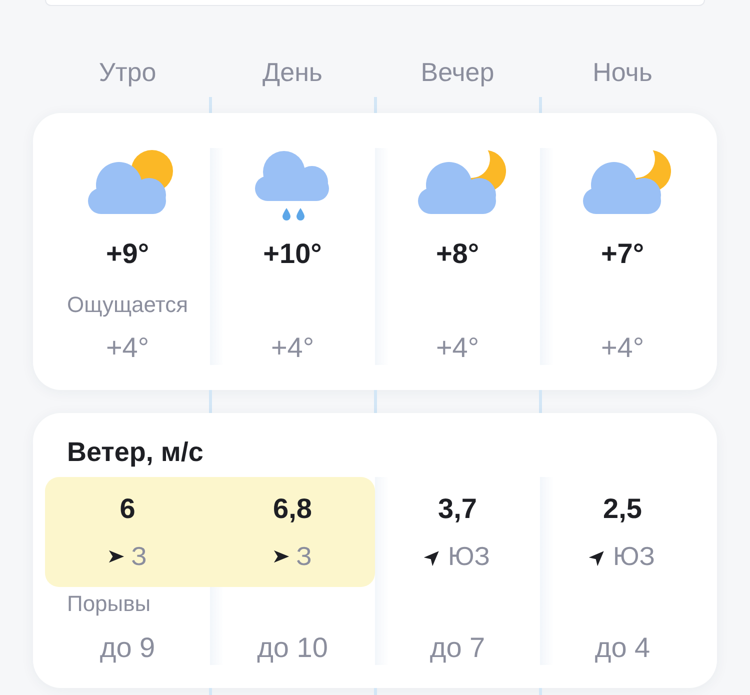 The image size is (750, 695). I want to click on period-label: Вечер, so click(458, 72).